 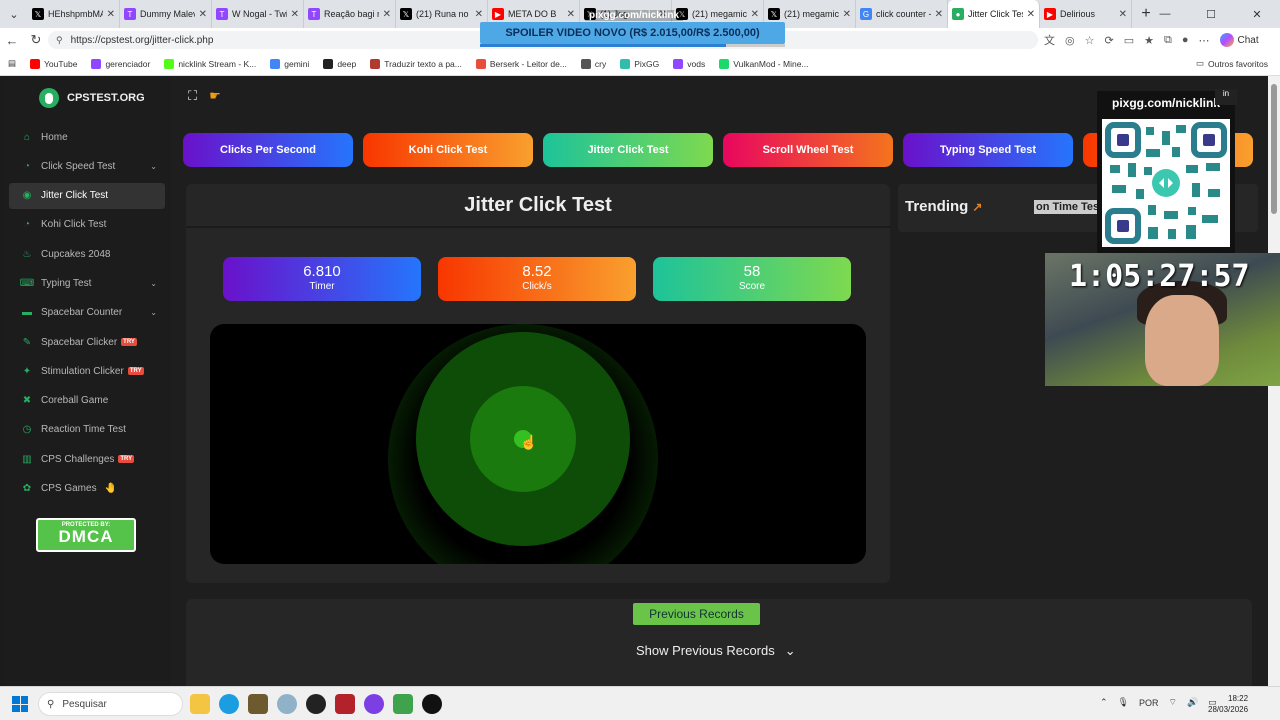 I want to click on editor-icon, so click(x=345, y=704).